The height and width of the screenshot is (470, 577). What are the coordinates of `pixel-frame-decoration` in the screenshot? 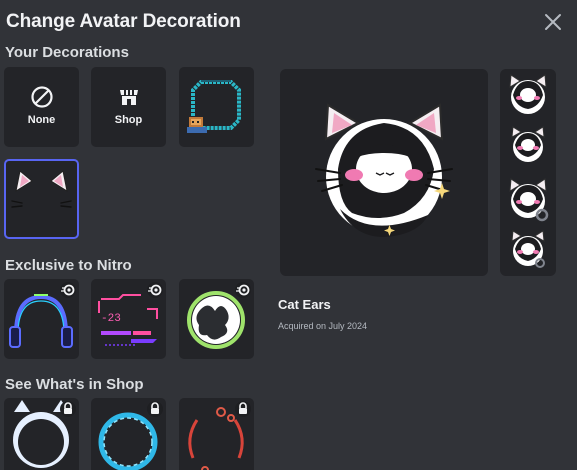 It's located at (214, 106).